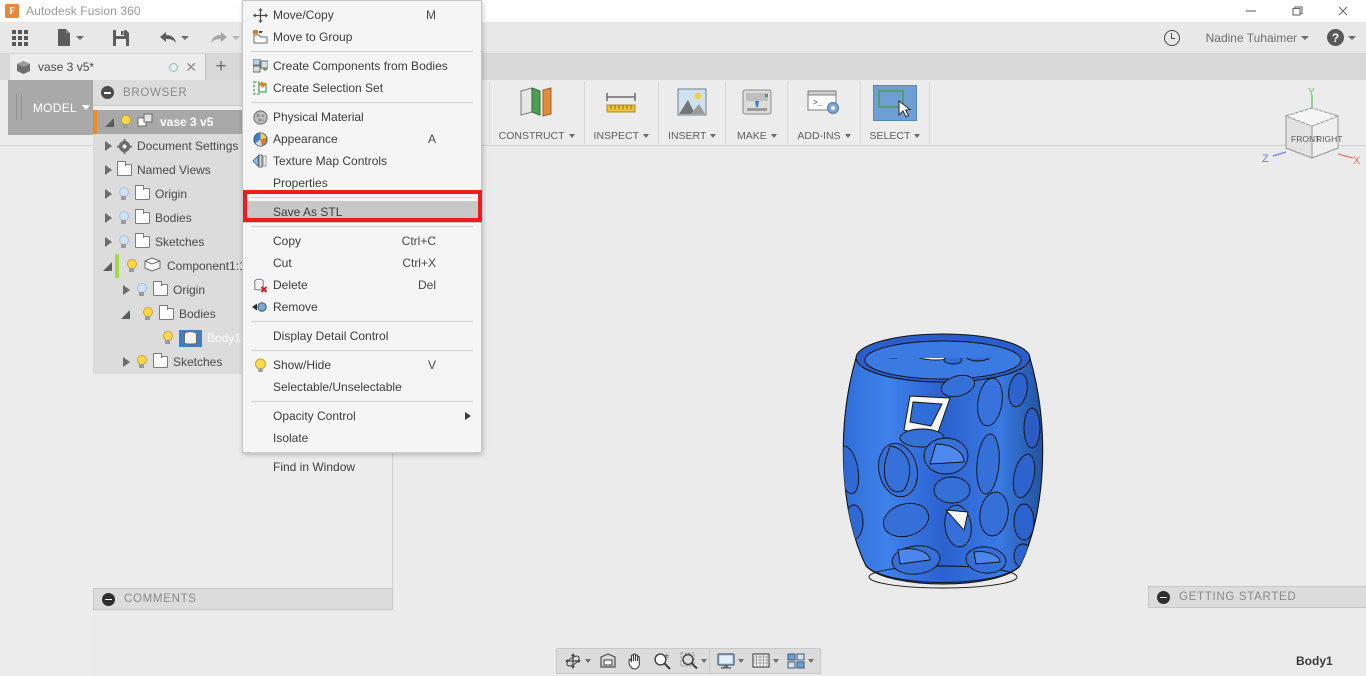 The height and width of the screenshot is (676, 1366). What do you see at coordinates (635, 661) in the screenshot?
I see `pan-hand-icon` at bounding box center [635, 661].